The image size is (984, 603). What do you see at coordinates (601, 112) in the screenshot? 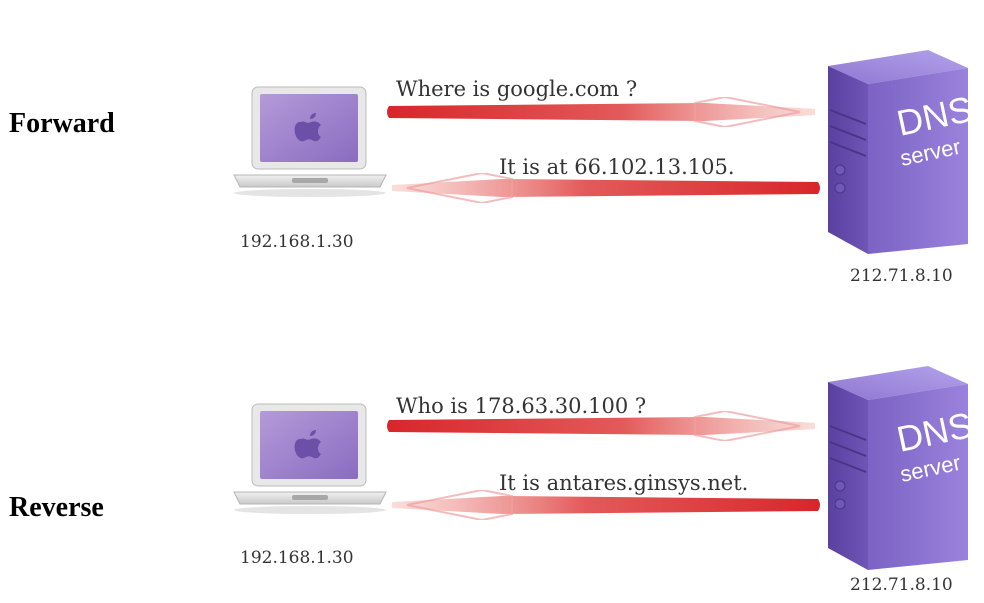
I see `query-arrow` at bounding box center [601, 112].